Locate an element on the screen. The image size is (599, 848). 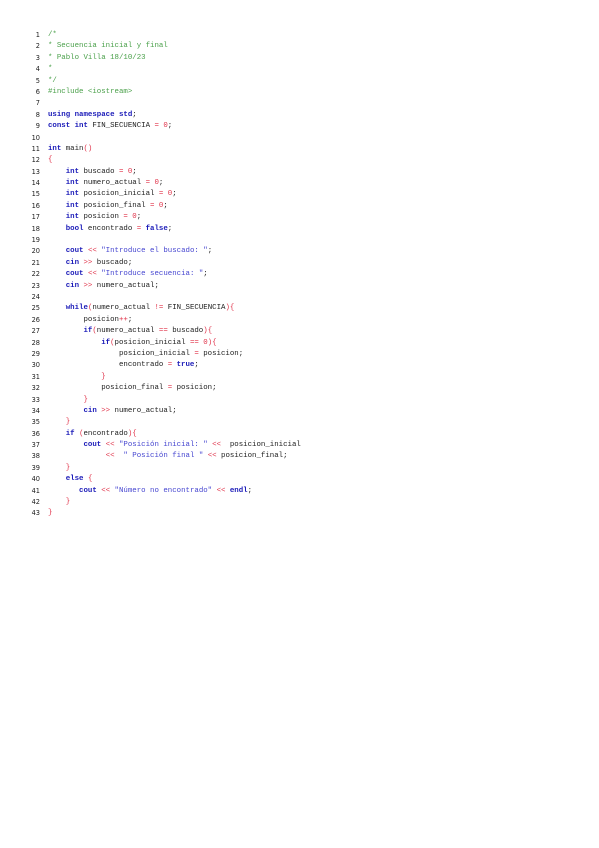
code-token: /* is located at coordinates (52, 35).